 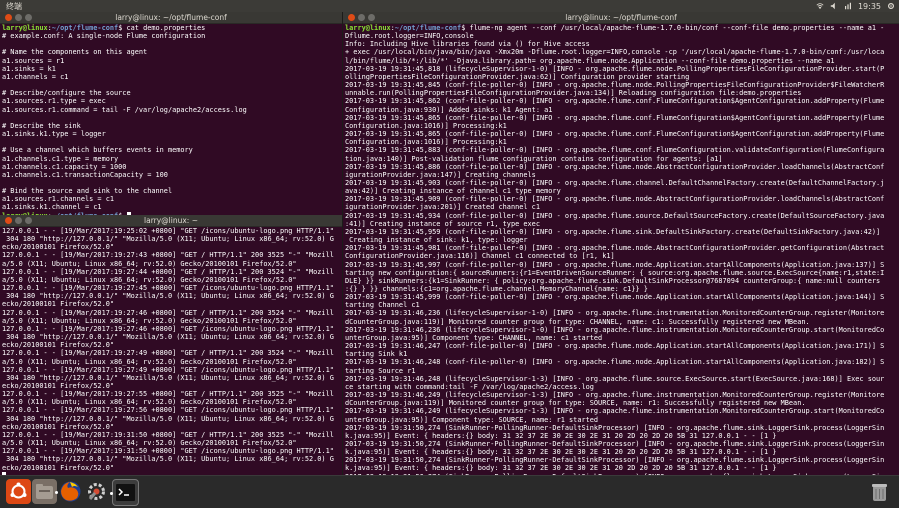 I want to click on terminal-line: a1.channels.c1.transactionCapacity = 100, so click(x=85, y=175).